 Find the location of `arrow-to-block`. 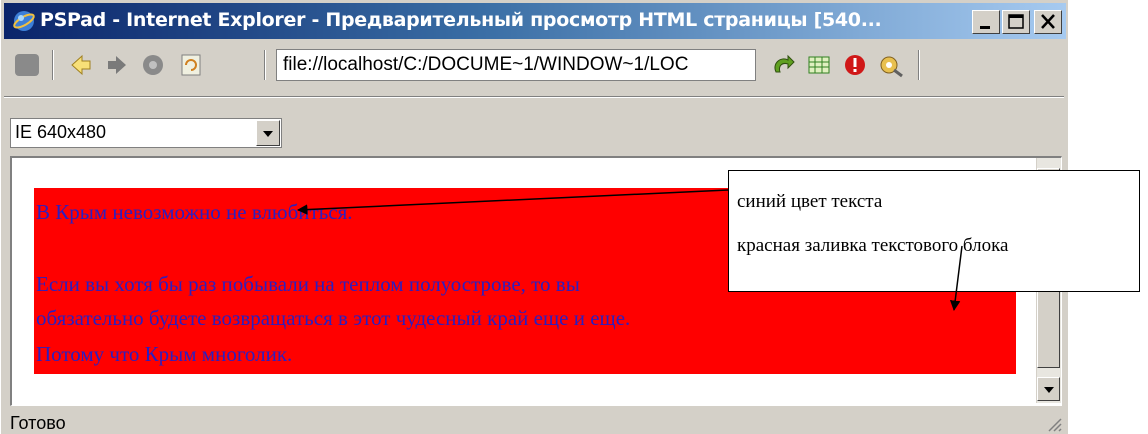

arrow-to-block is located at coordinates (956, 278).